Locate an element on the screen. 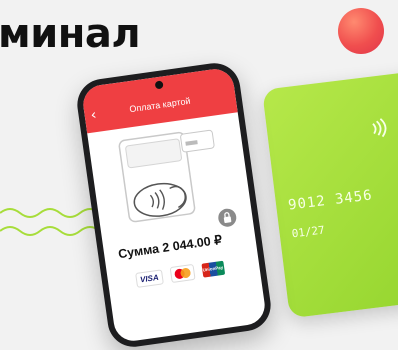  visa-logo: VISA is located at coordinates (149, 278).